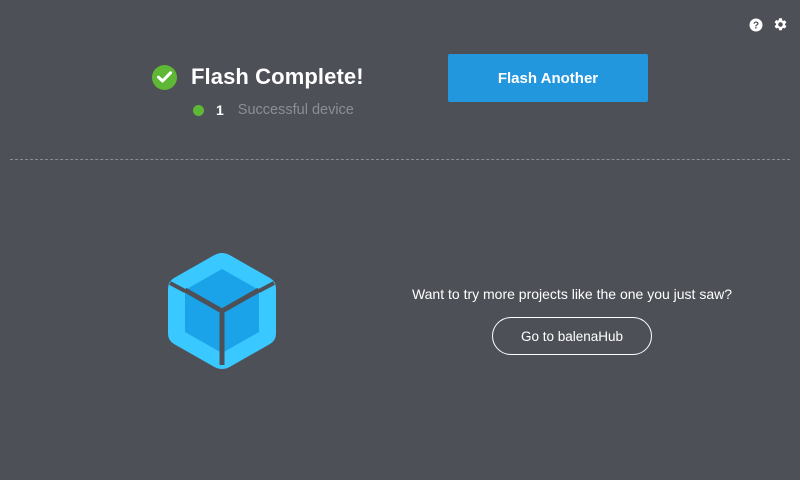  Describe the element at coordinates (164, 77) in the screenshot. I see `check-circle-icon` at that location.